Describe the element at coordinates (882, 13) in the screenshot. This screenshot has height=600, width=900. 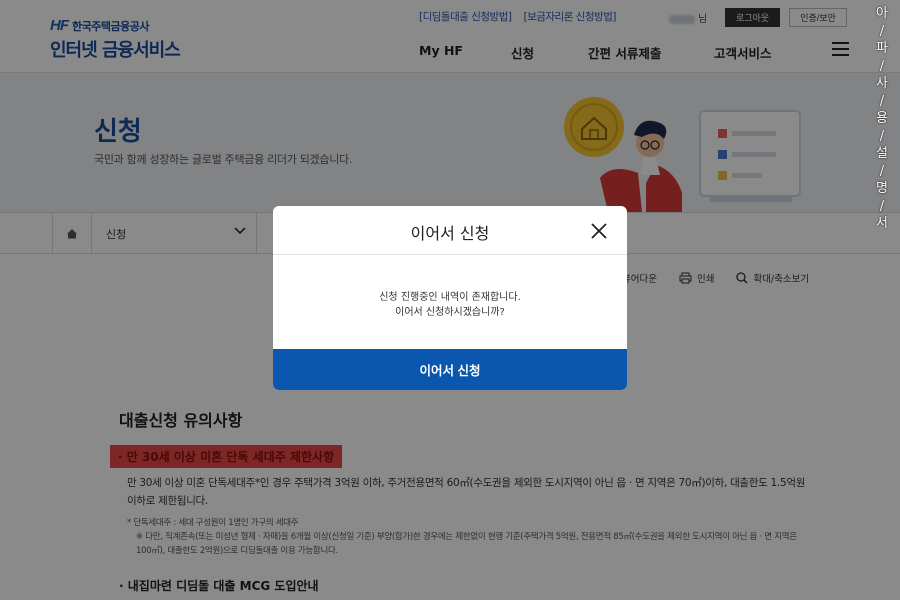
I see `watermark-char: 아` at that location.